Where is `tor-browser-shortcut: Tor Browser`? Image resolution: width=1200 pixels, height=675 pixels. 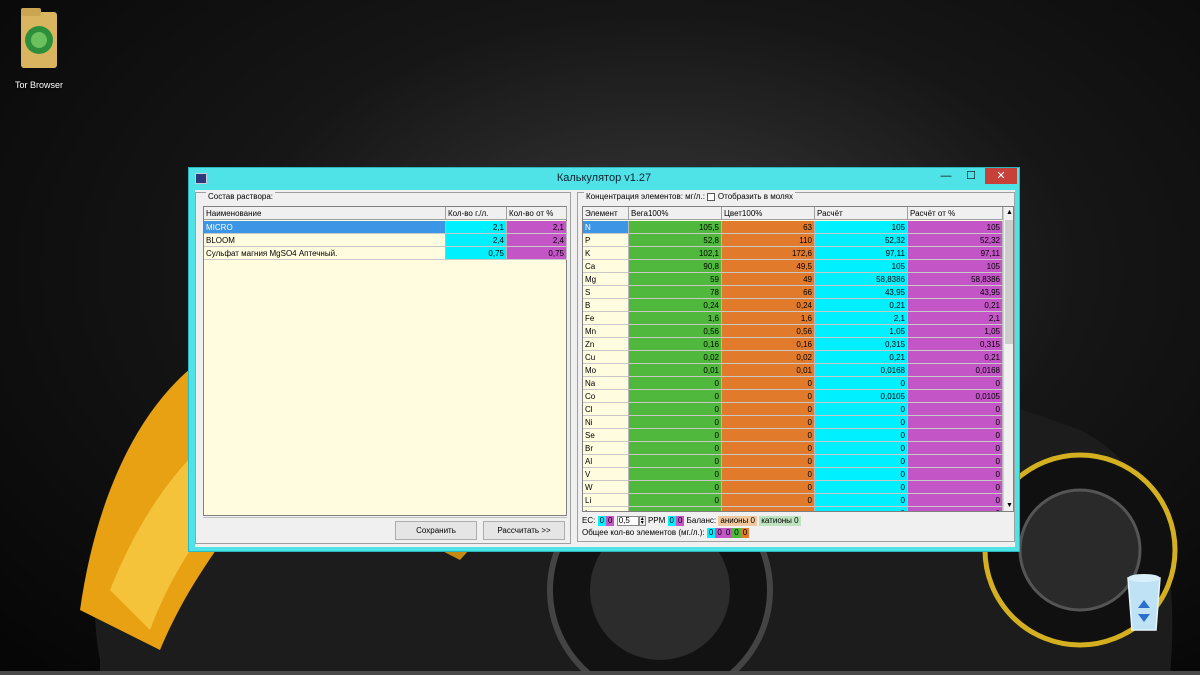 tor-browser-shortcut: Tor Browser is located at coordinates (39, 47).